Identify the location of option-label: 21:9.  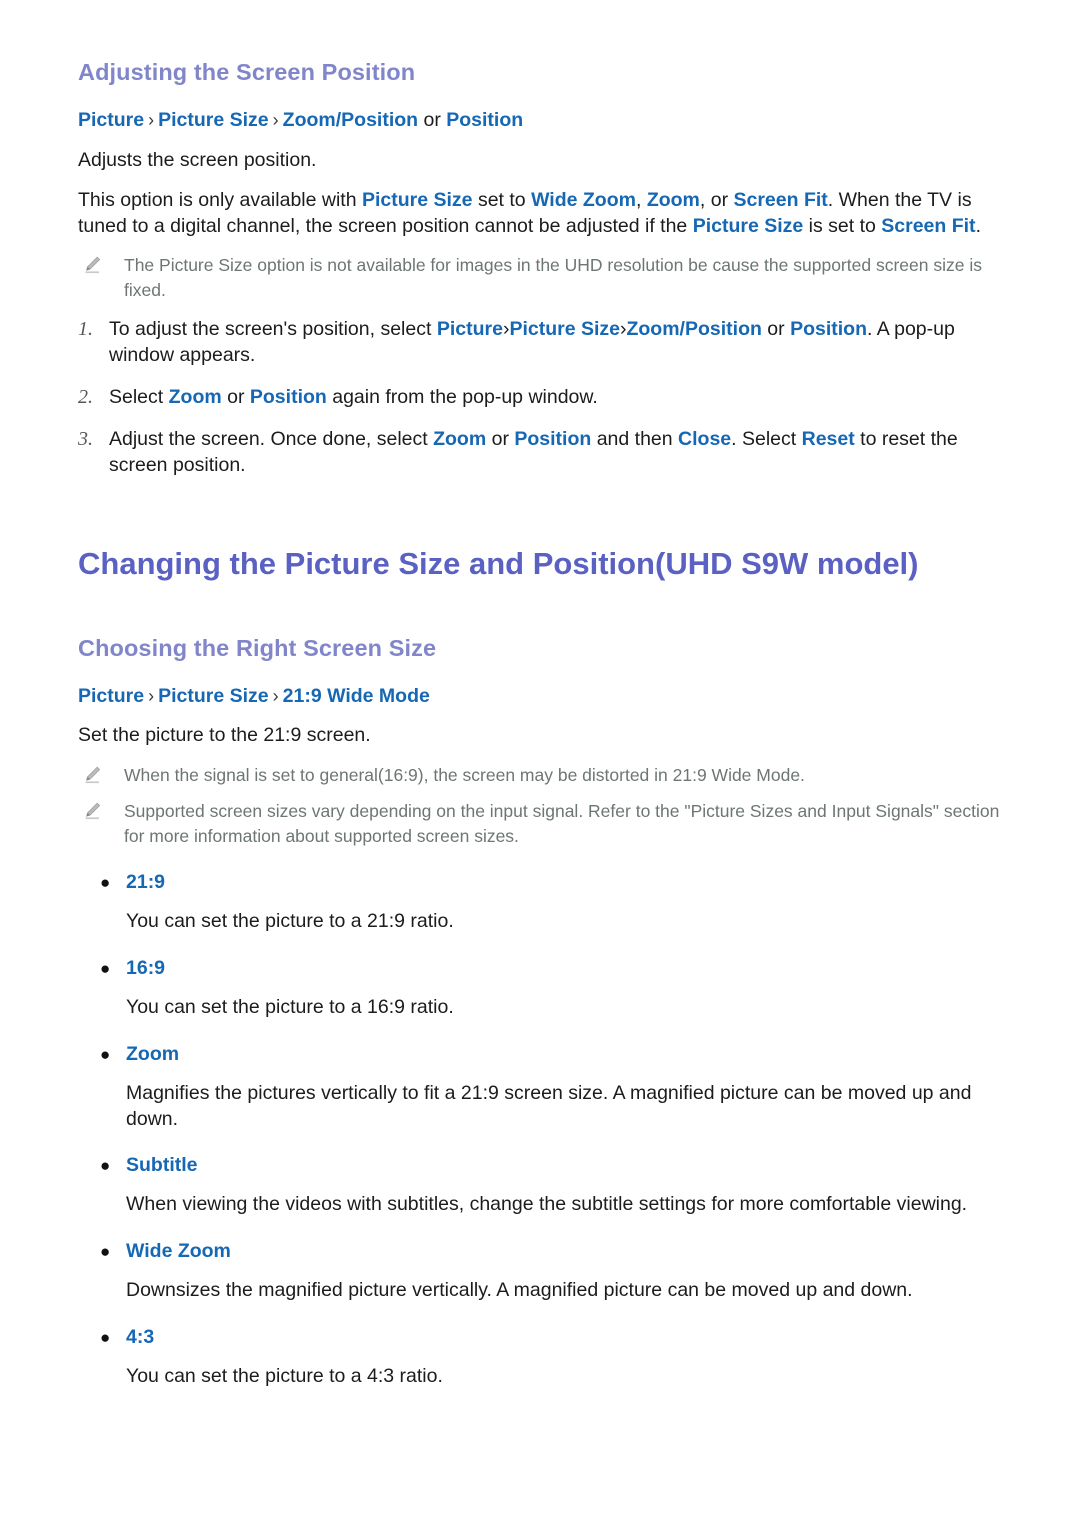
(146, 881).